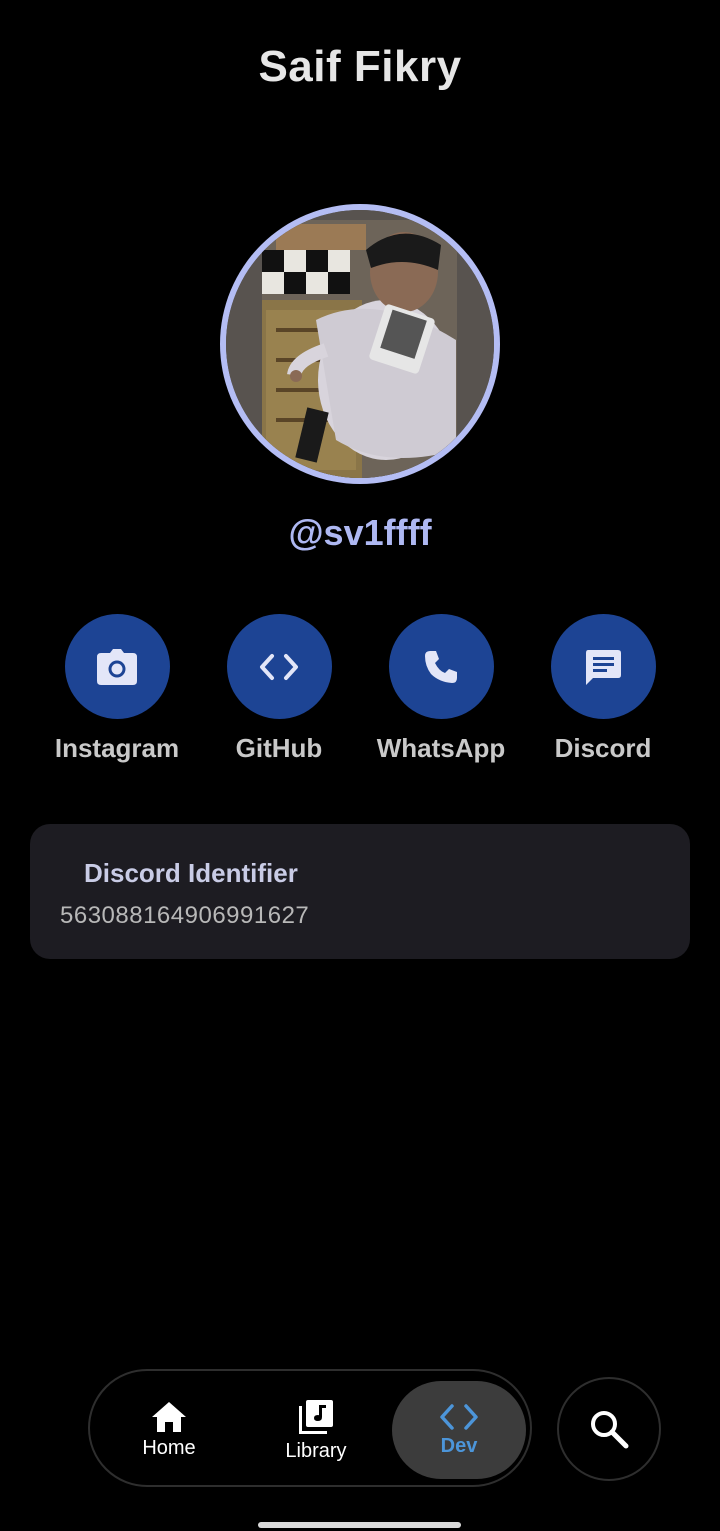 The width and height of the screenshot is (720, 1531). I want to click on home-icon, so click(169, 1416).